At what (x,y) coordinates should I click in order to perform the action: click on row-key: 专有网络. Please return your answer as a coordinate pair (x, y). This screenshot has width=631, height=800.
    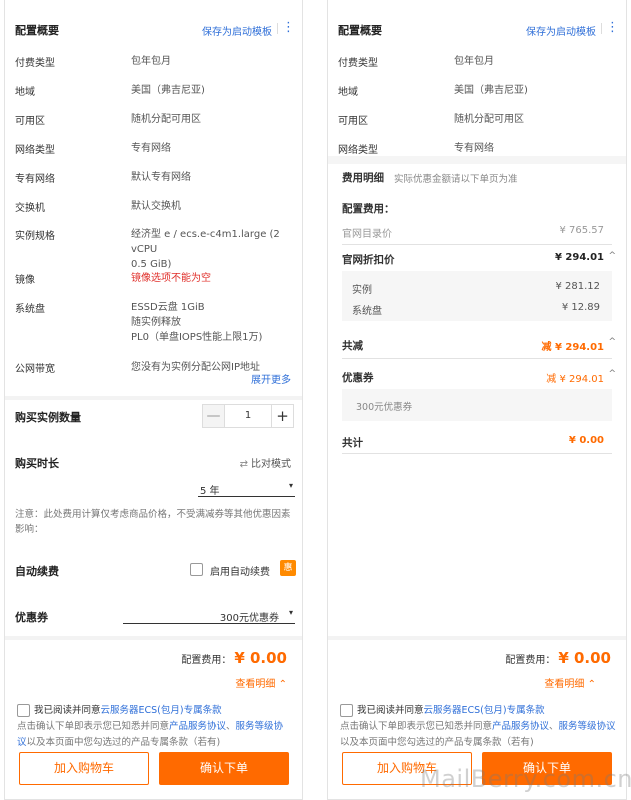
    Looking at the image, I should click on (35, 179).